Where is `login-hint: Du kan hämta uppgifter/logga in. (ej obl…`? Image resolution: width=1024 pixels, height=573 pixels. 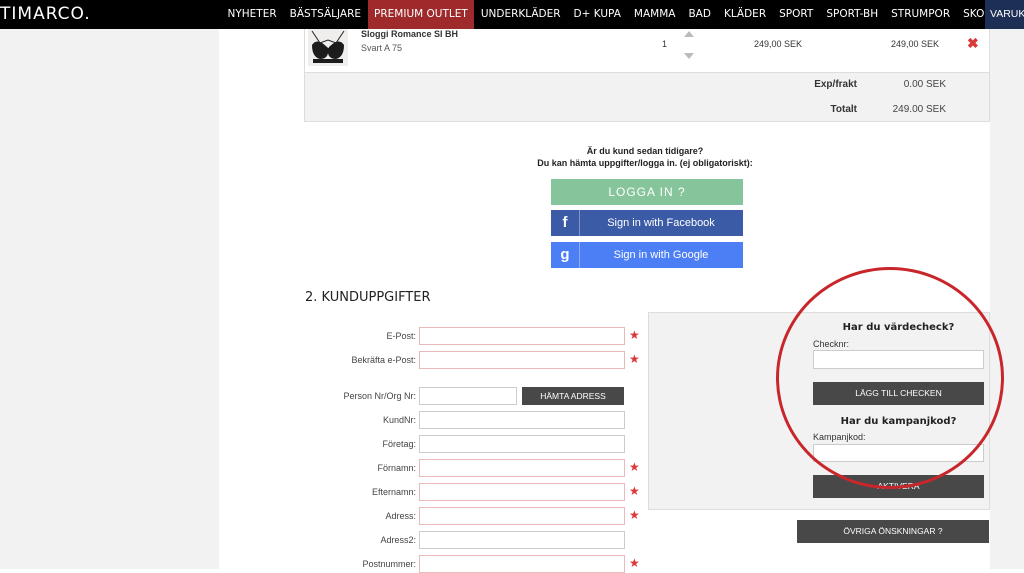 login-hint: Du kan hämta uppgifter/logga in. (ej obl… is located at coordinates (645, 163).